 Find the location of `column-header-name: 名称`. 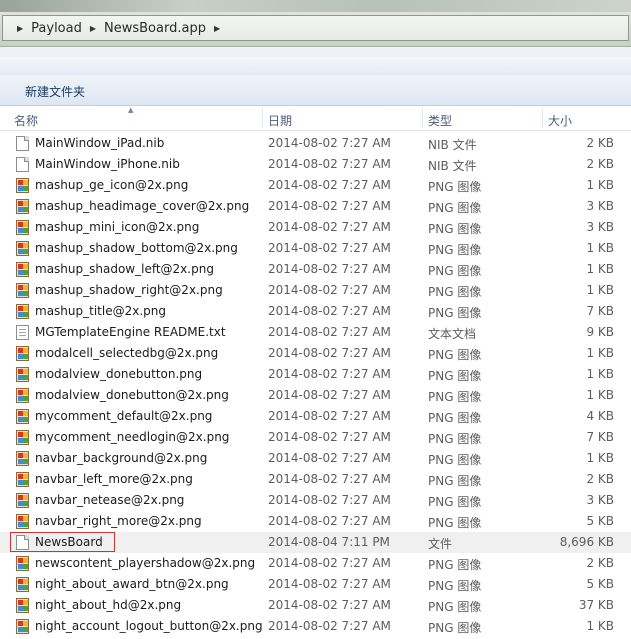

column-header-name: 名称 is located at coordinates (26, 120).